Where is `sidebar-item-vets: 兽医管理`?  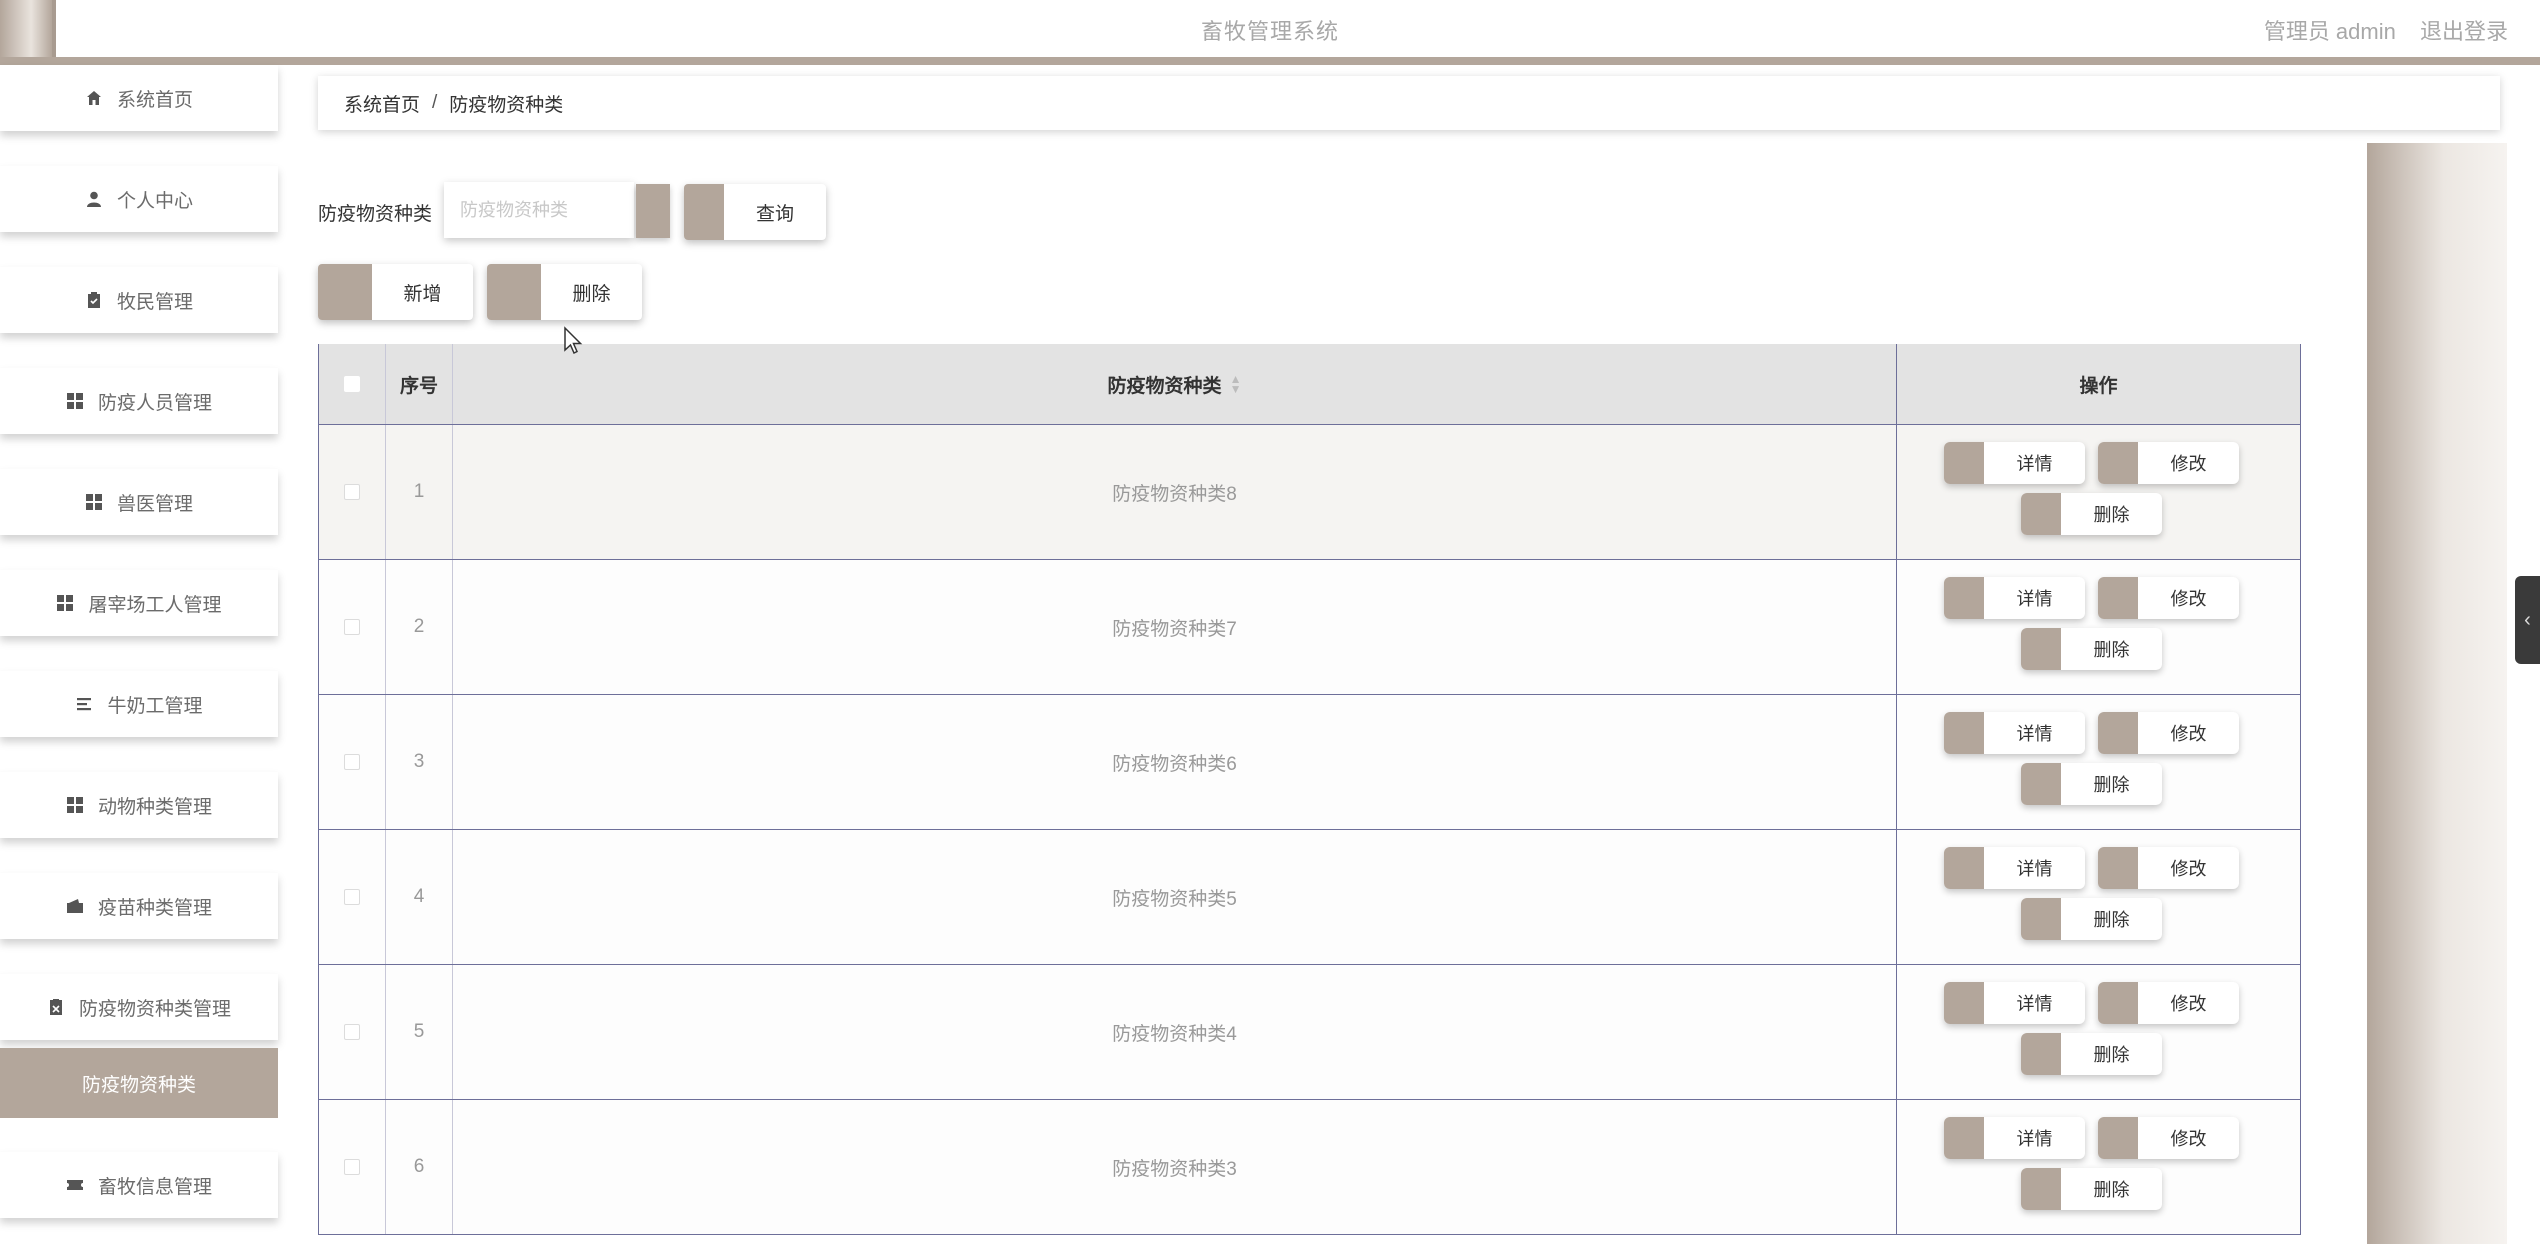 sidebar-item-vets: 兽医管理 is located at coordinates (139, 502).